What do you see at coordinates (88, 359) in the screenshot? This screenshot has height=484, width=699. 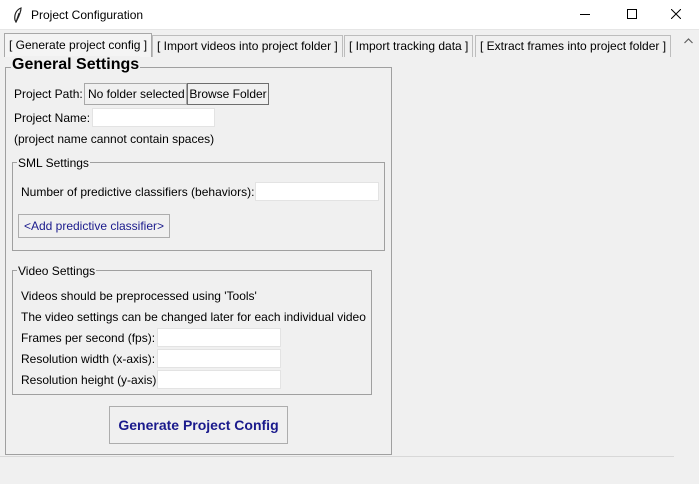 I see `resolution-width-label: Resolution width (x-axis):` at bounding box center [88, 359].